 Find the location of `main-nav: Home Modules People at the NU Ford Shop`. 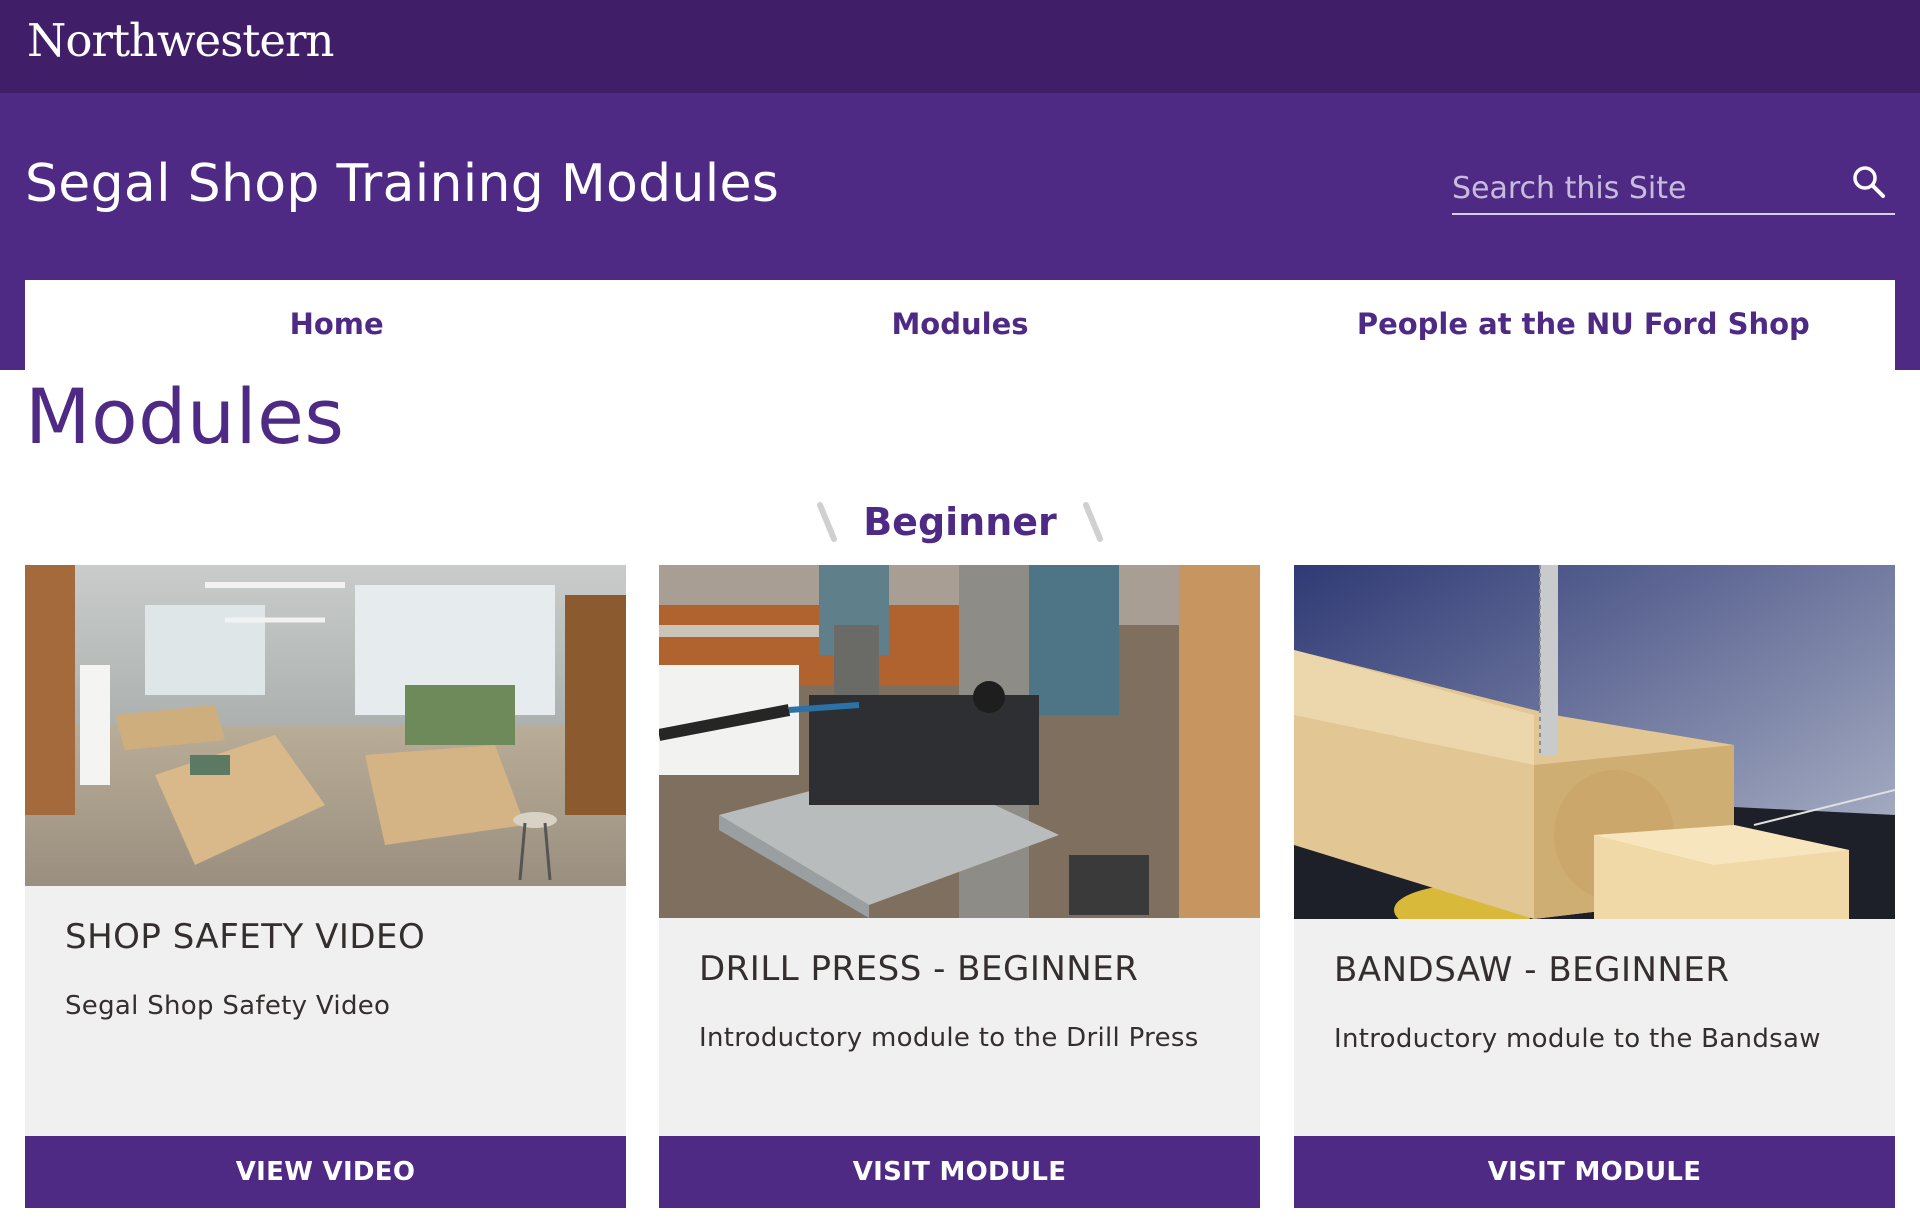

main-nav: Home Modules People at the NU Ford Shop is located at coordinates (960, 325).